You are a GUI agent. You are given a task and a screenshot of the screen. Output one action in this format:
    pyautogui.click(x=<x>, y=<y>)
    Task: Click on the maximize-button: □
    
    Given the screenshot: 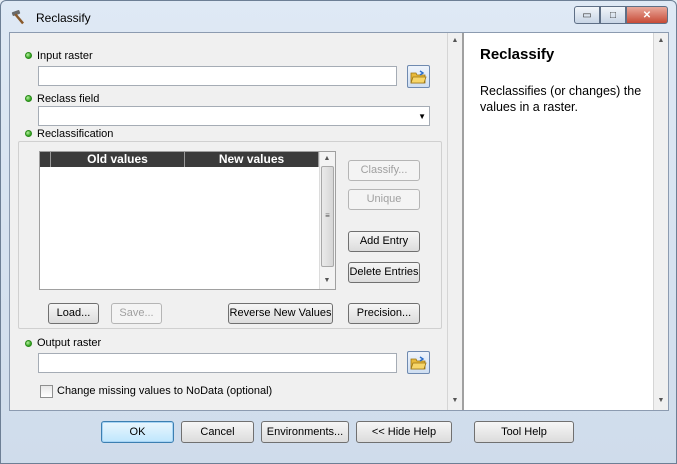 What is the action you would take?
    pyautogui.click(x=613, y=15)
    